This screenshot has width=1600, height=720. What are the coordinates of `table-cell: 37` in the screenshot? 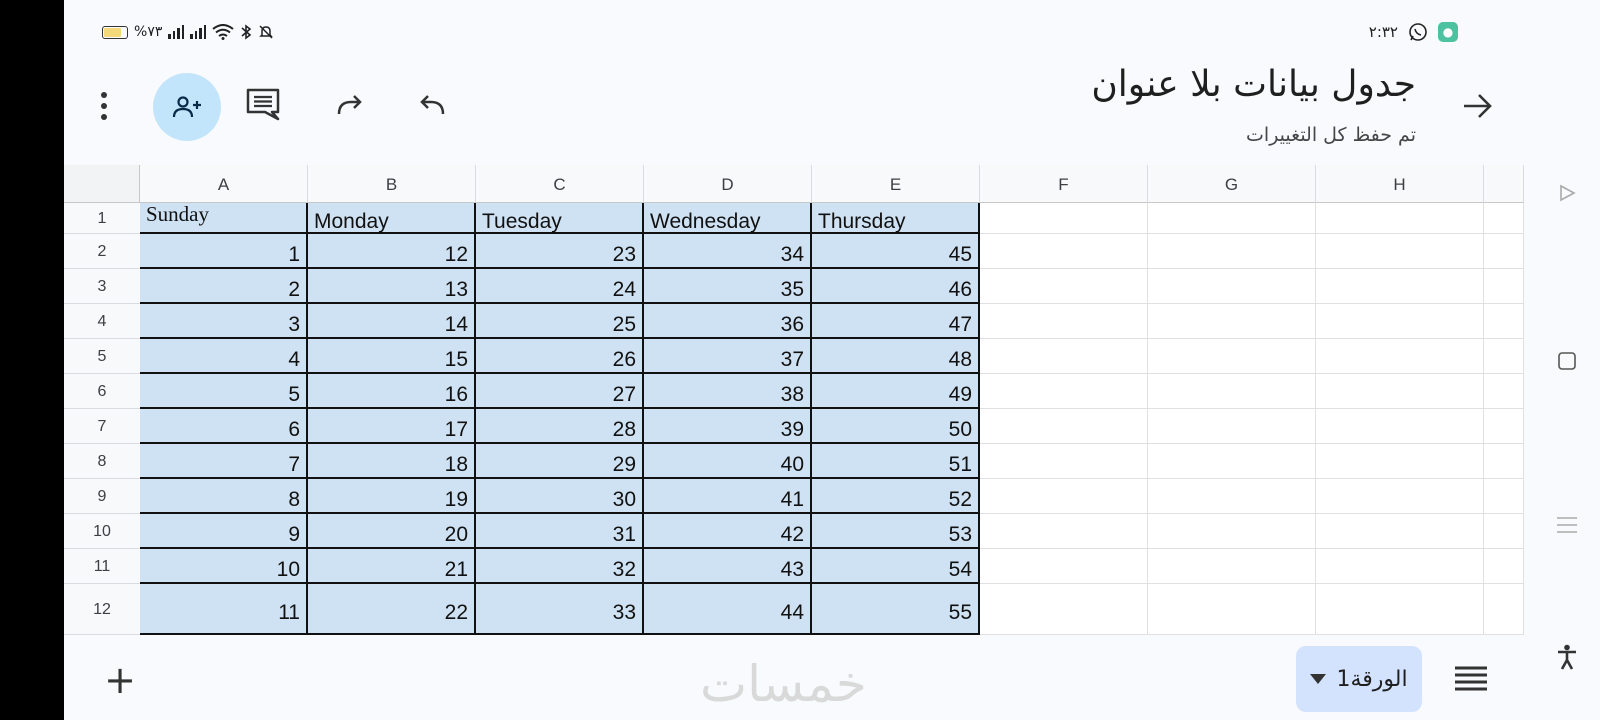 It's located at (728, 356).